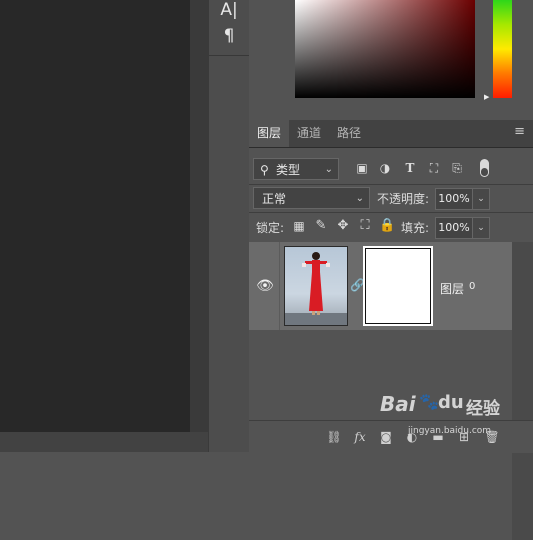 The image size is (533, 540). What do you see at coordinates (434, 168) in the screenshot?
I see `shape-filter-icon: ⛶` at bounding box center [434, 168].